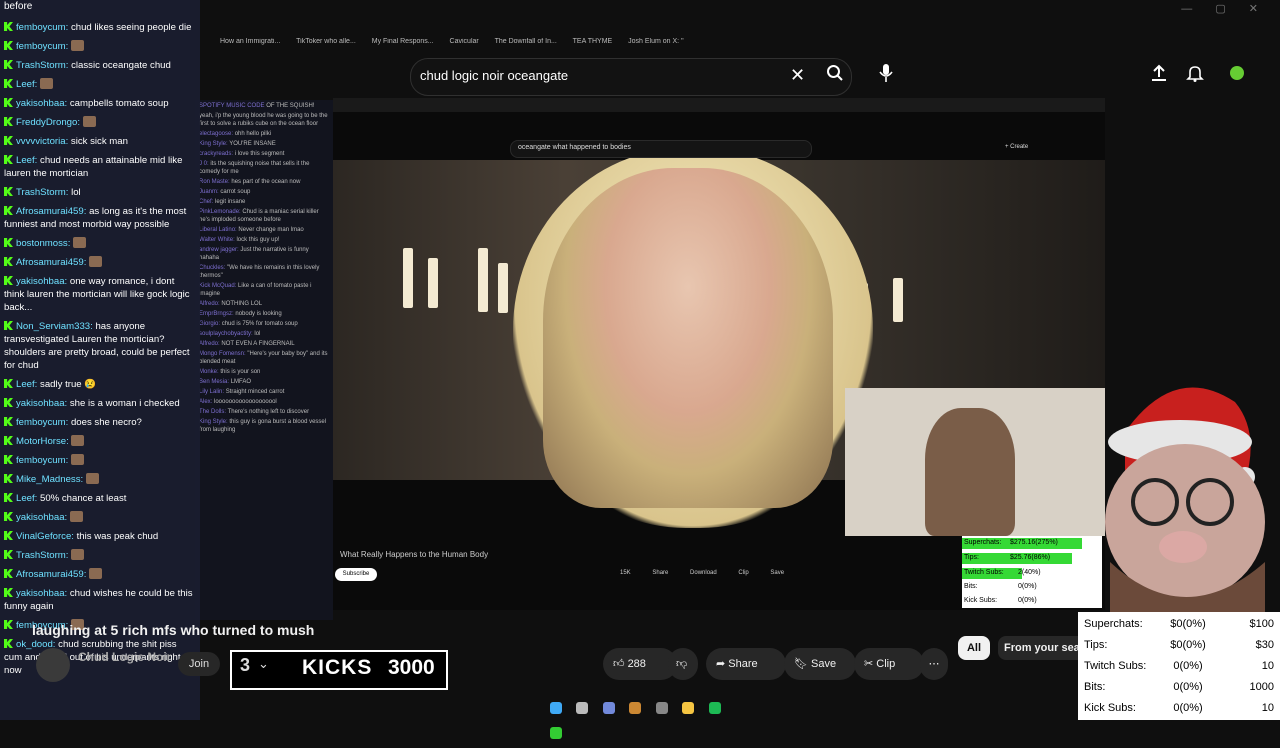  What do you see at coordinates (1159, 75) in the screenshot?
I see `upload-icon` at bounding box center [1159, 75].